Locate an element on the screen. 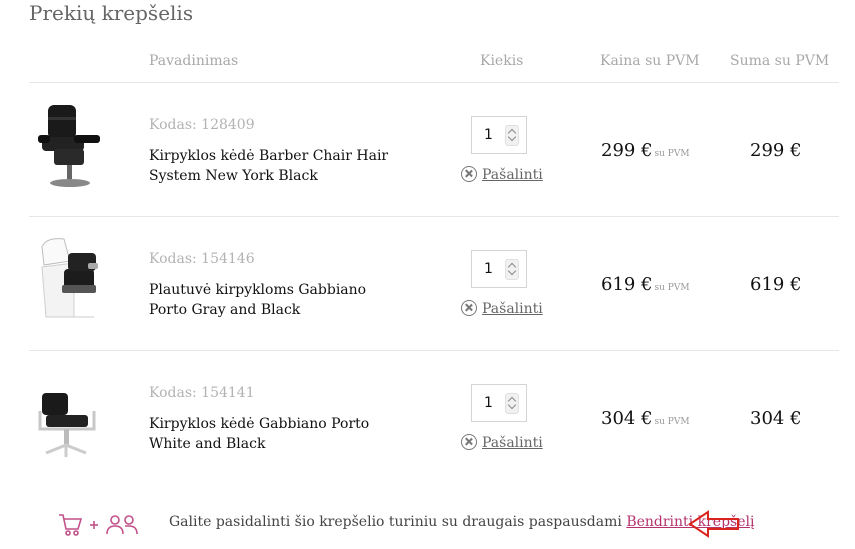 This screenshot has height=549, width=855. styling-chair-icon is located at coordinates (67, 425).